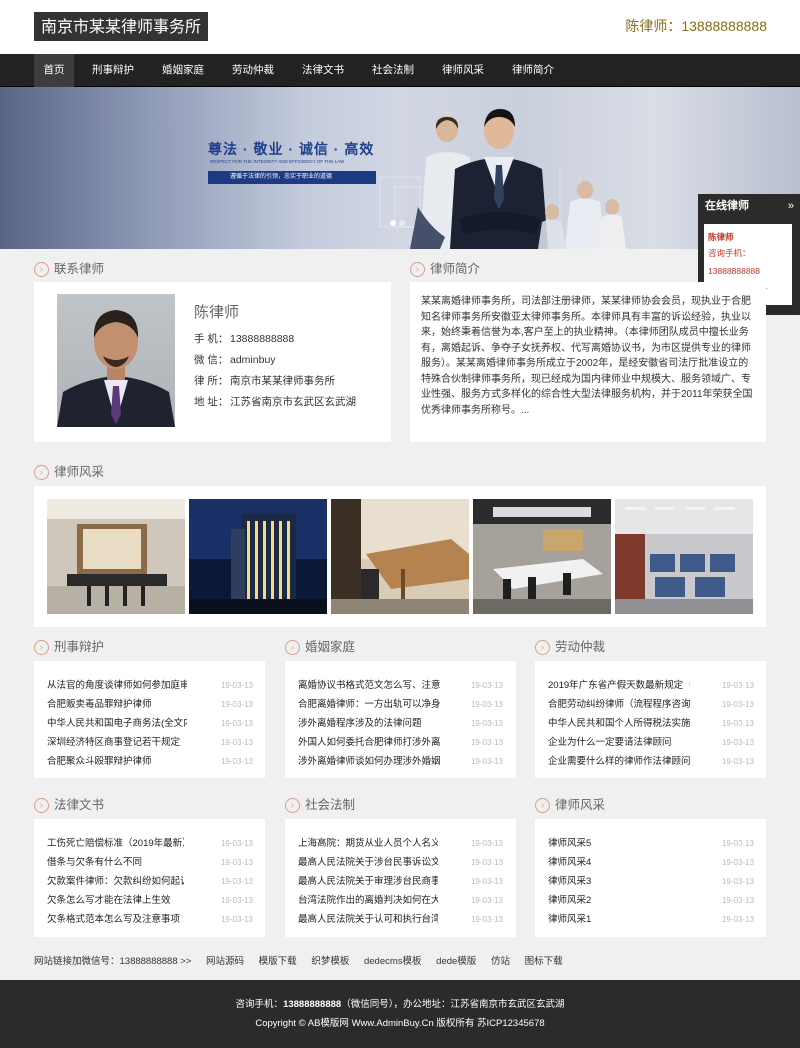 This screenshot has width=800, height=1048. I want to click on chevron-right-icon: », so click(791, 206).